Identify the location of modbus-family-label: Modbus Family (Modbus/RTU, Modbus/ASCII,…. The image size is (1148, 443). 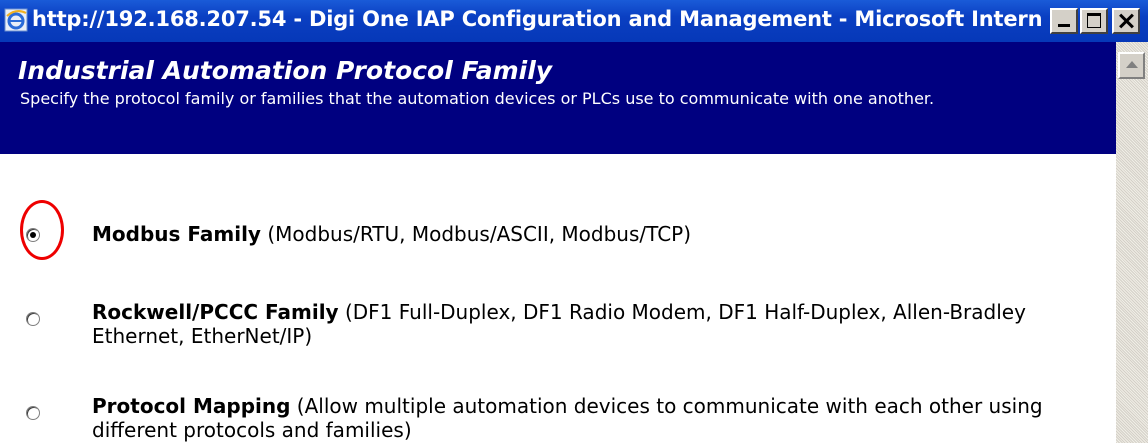
(597, 234).